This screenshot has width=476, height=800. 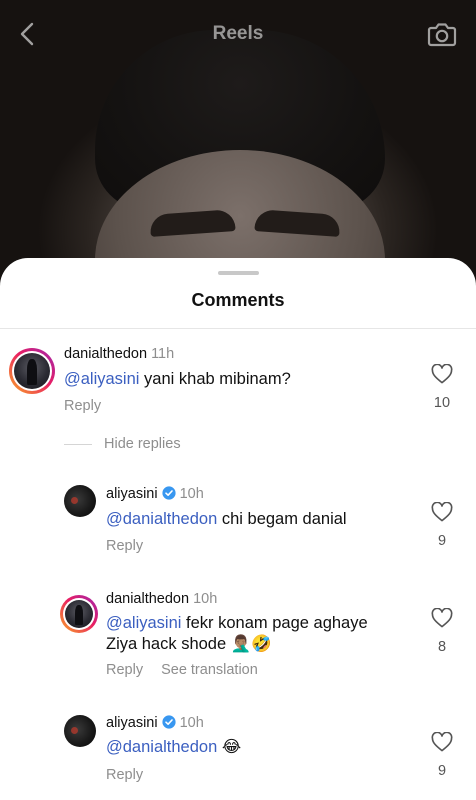 What do you see at coordinates (189, 644) in the screenshot?
I see `comment-body-line2: Ziya hack shode 🤦🏽‍♂️🤣` at bounding box center [189, 644].